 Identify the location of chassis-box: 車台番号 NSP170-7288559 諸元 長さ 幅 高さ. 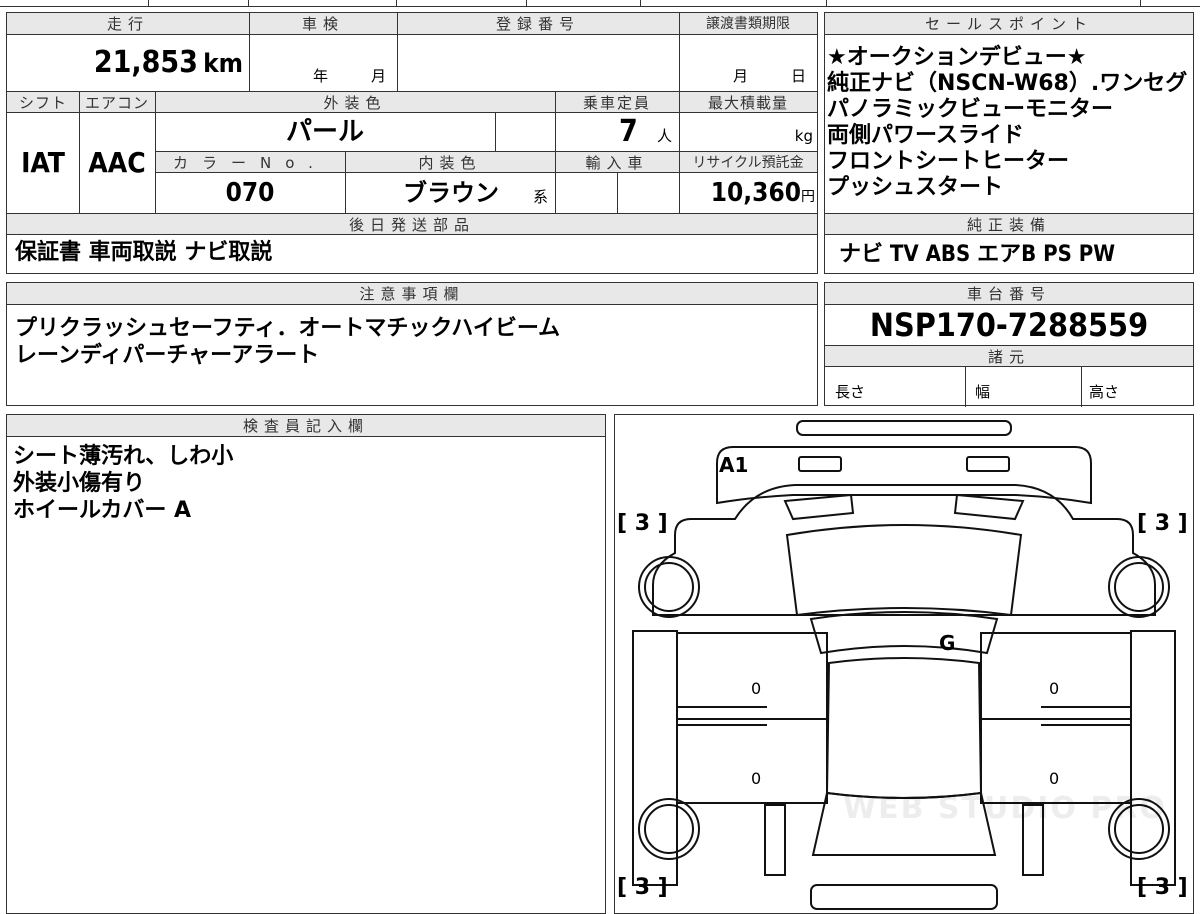
(1009, 344).